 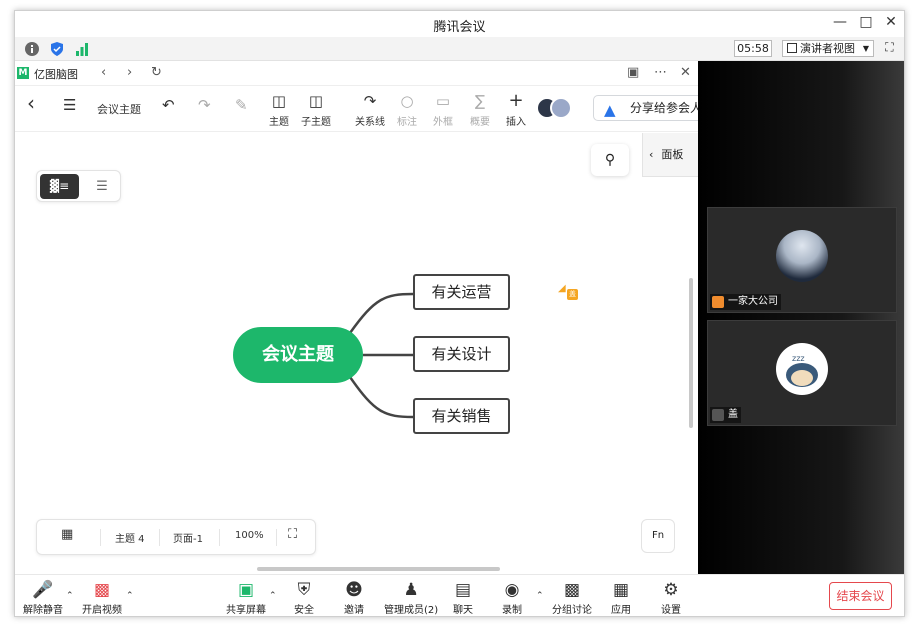 I want to click on breakout-rooms-button: ▩ 分组讨论, so click(x=572, y=597).